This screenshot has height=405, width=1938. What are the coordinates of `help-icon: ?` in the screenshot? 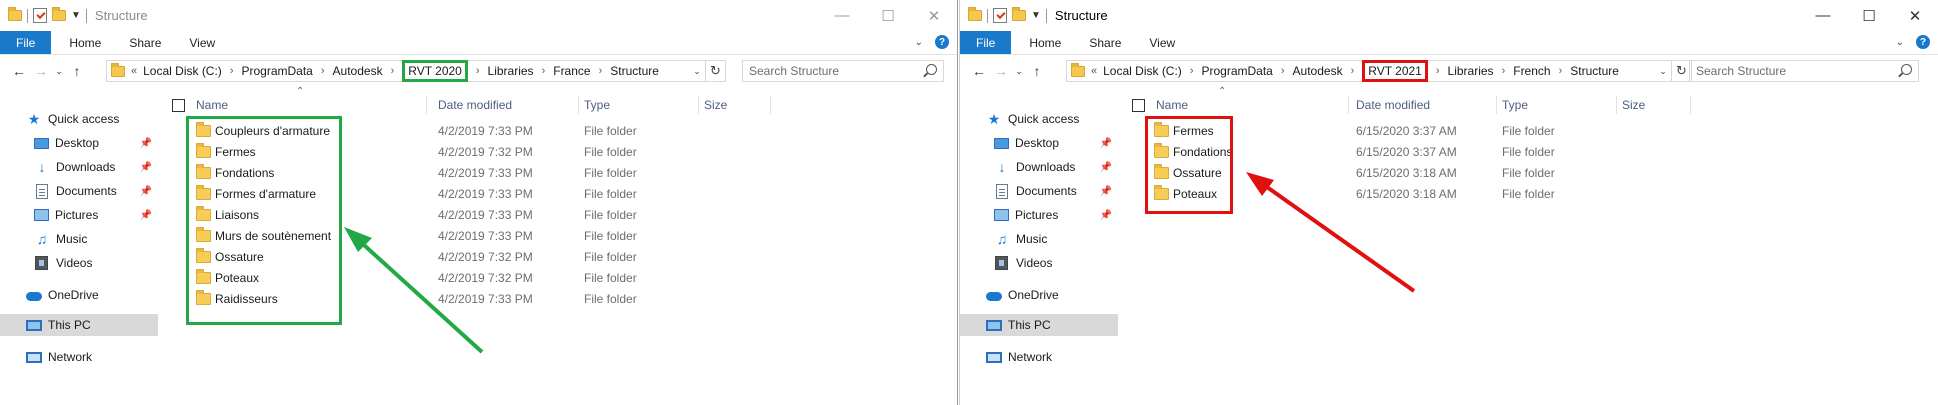 It's located at (1923, 42).